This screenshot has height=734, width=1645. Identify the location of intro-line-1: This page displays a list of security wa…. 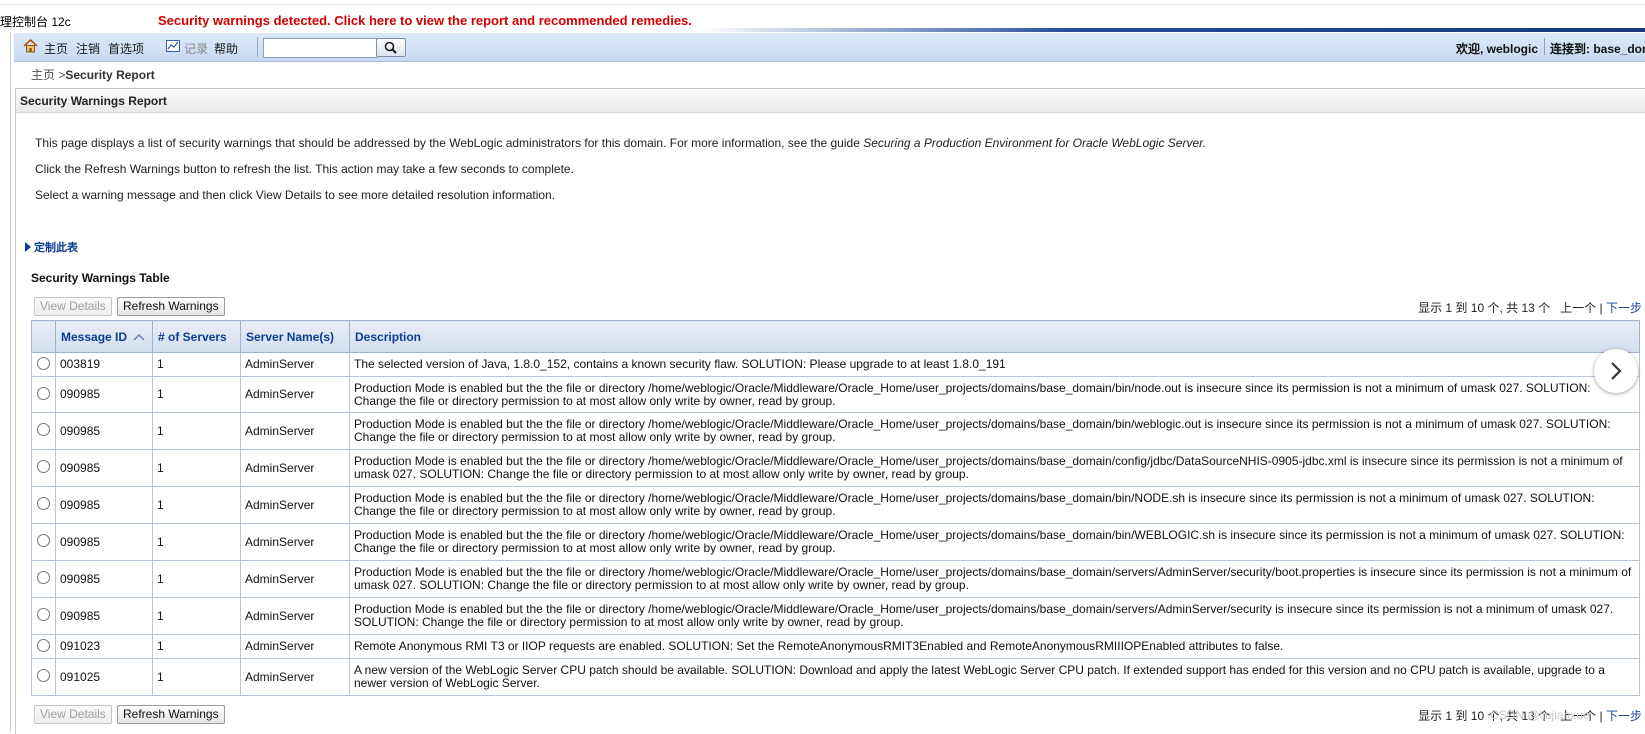
(620, 143).